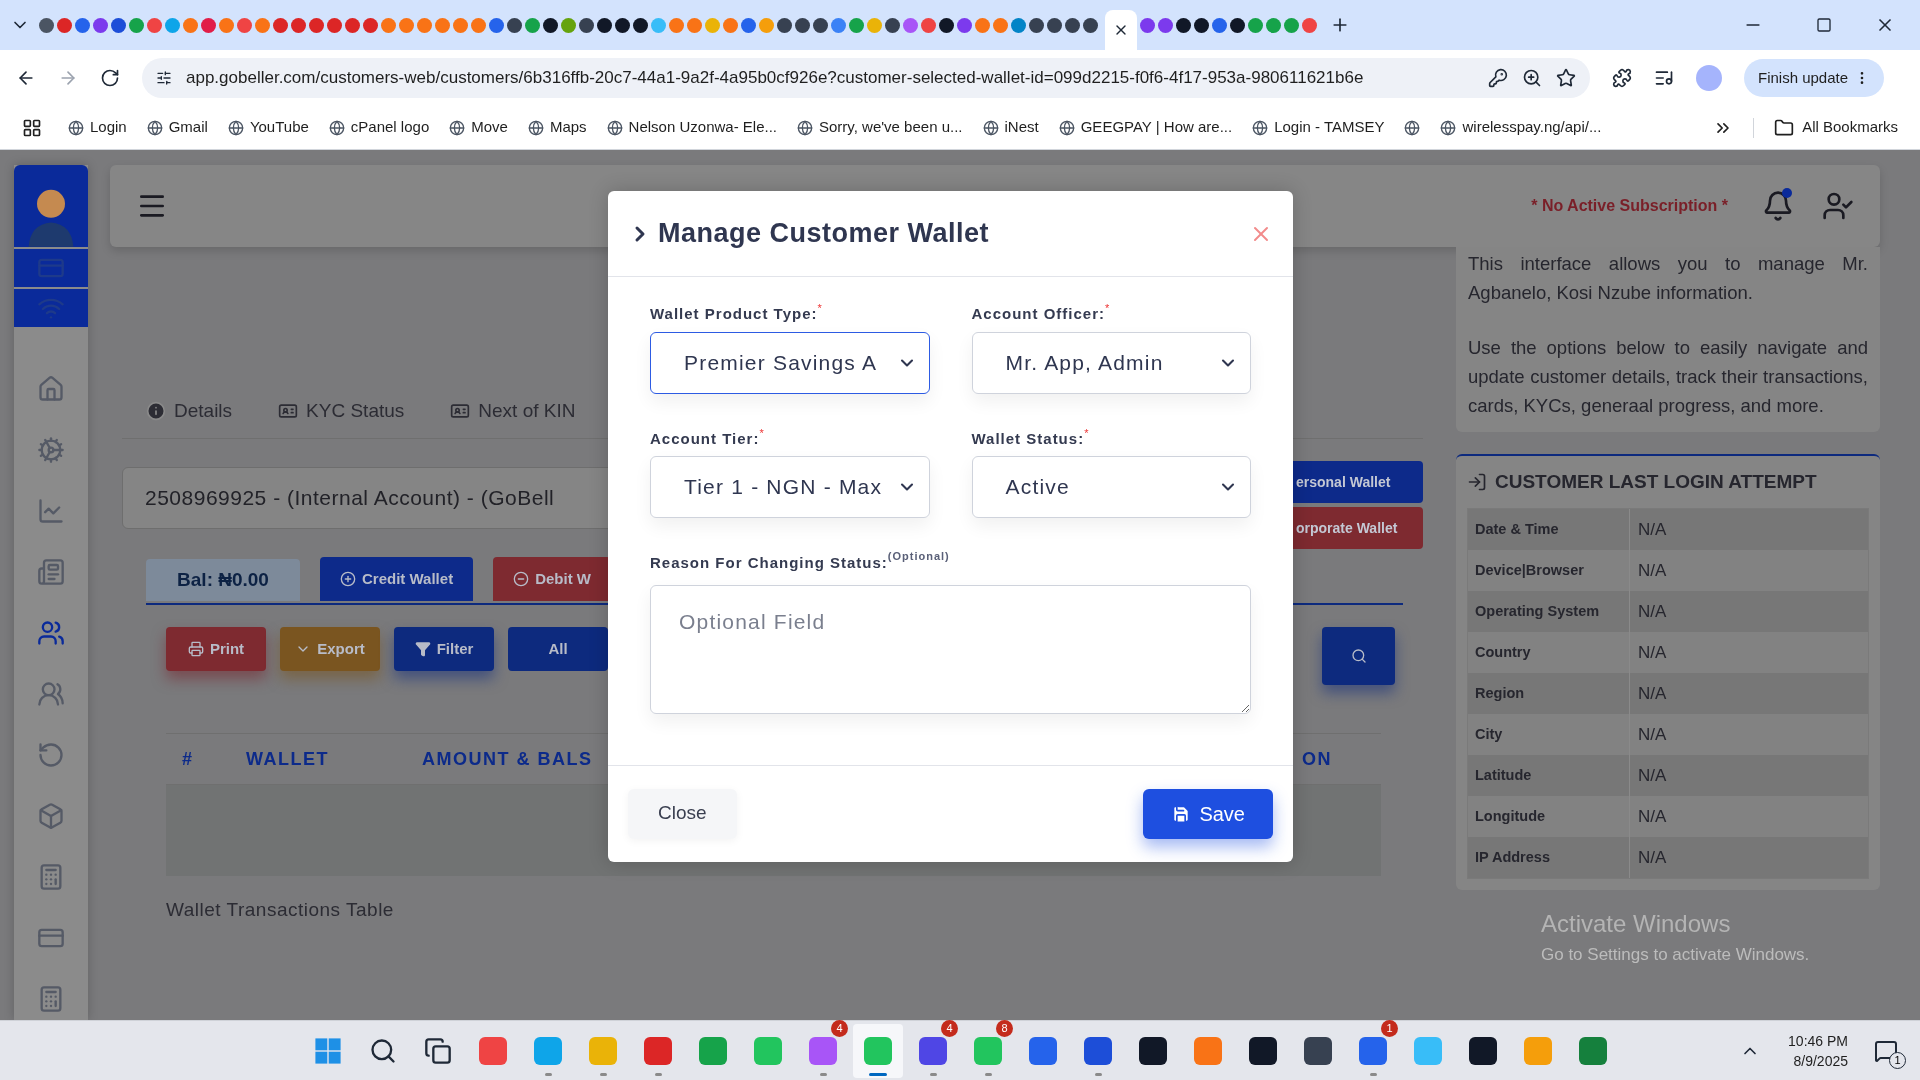  Describe the element at coordinates (51, 694) in the screenshot. I see `people-icon` at that location.